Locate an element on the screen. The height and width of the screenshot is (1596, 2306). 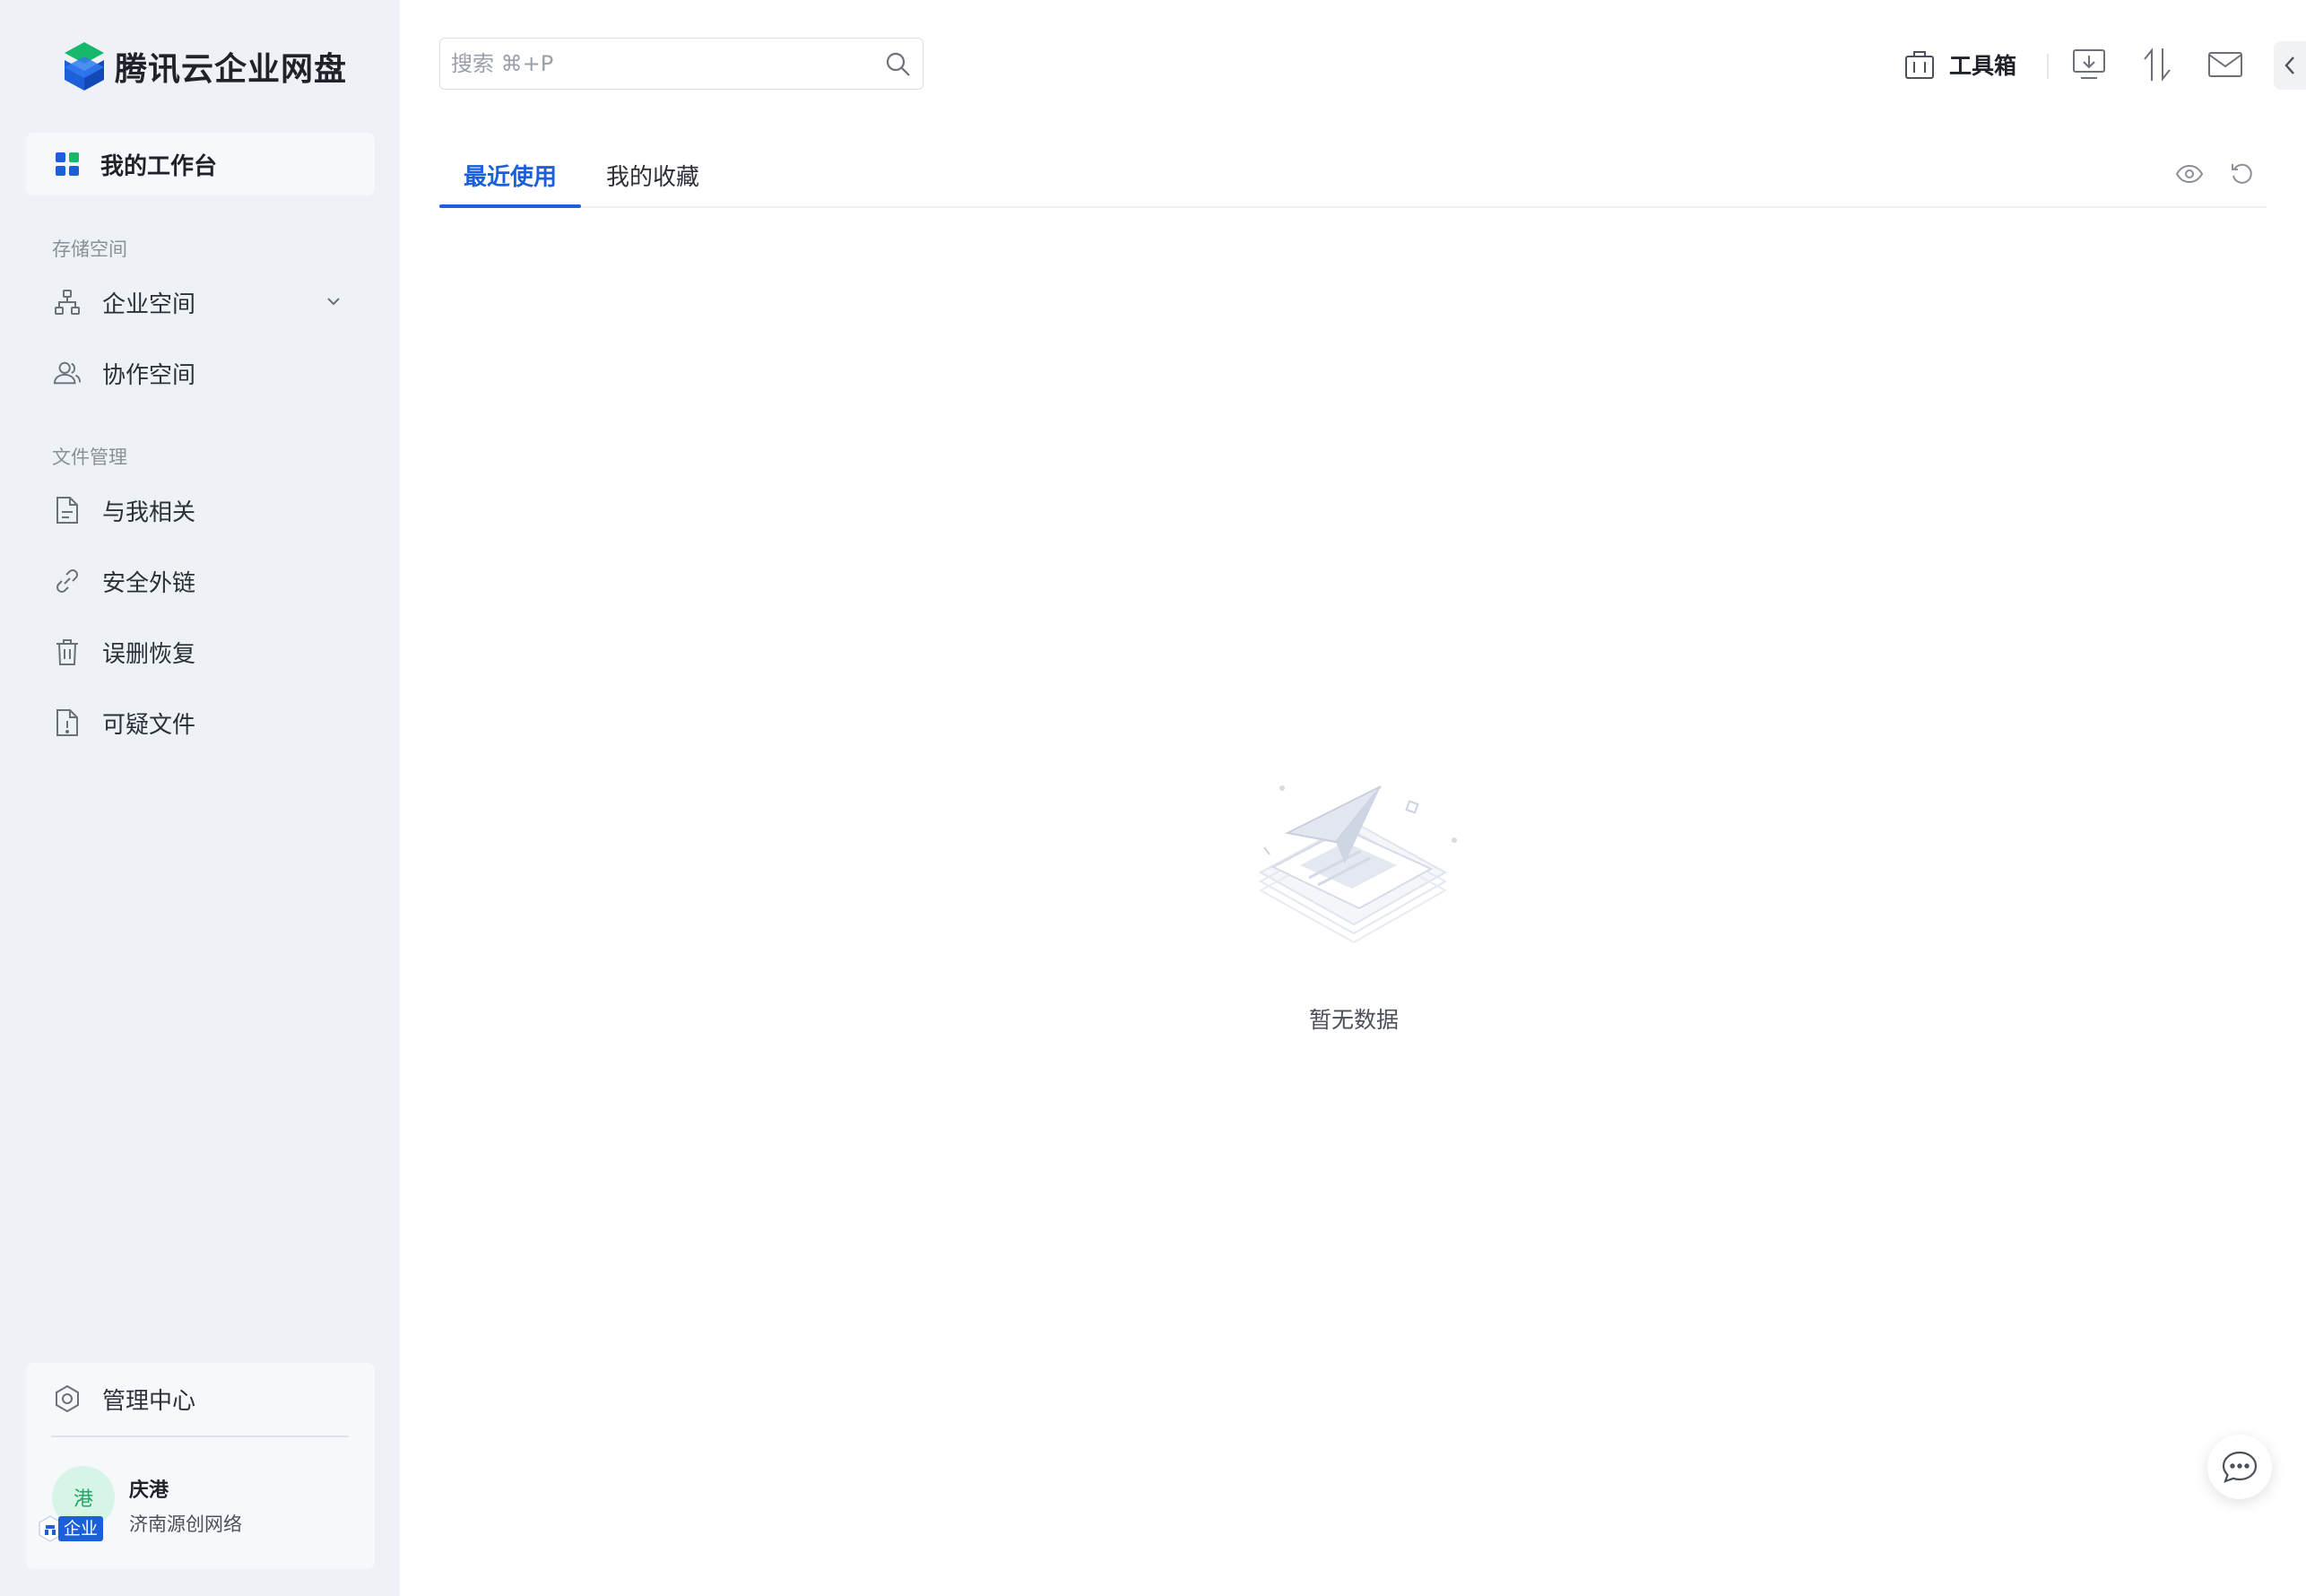
settings-hex-icon is located at coordinates (67, 1398).